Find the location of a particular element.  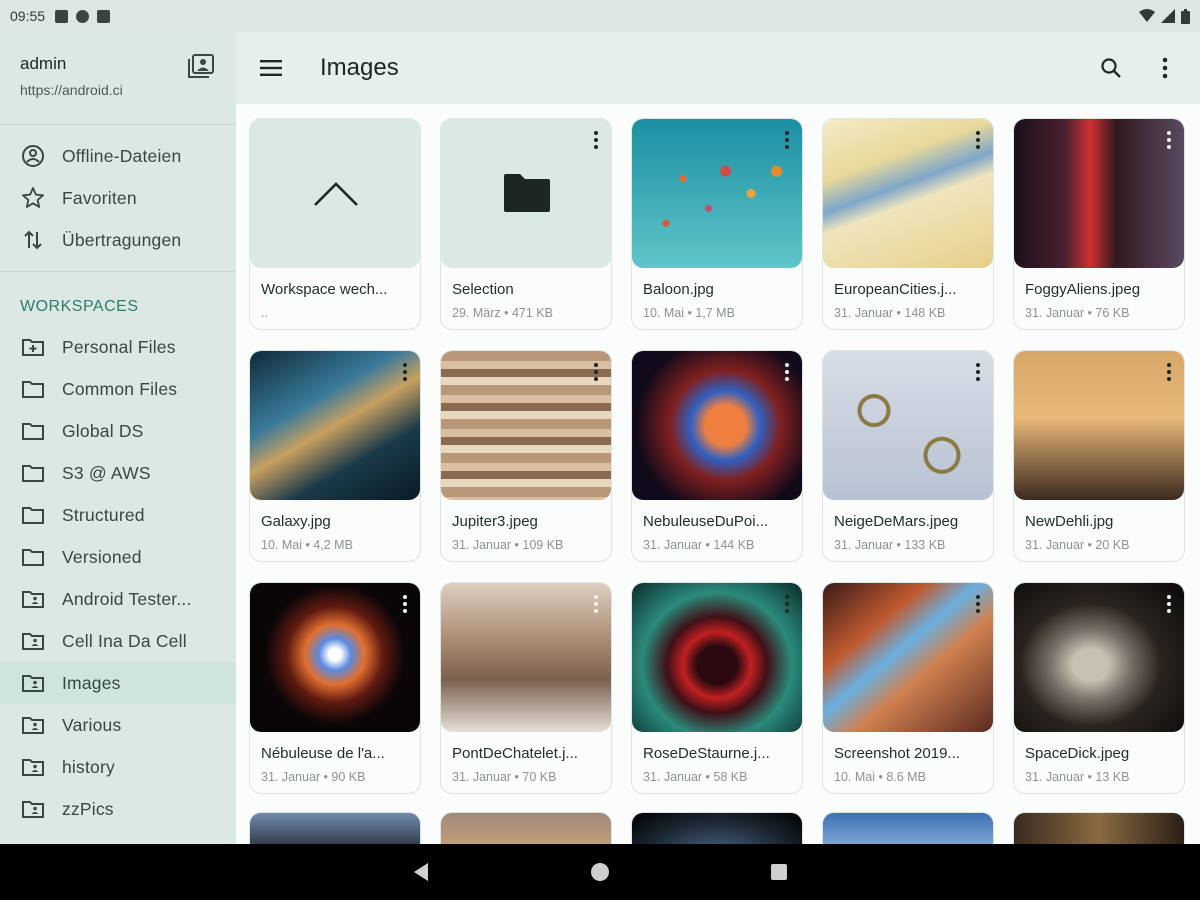

file-card: SpaceDick.jpeg 31. Januar • 13 KB is located at coordinates (1099, 688).